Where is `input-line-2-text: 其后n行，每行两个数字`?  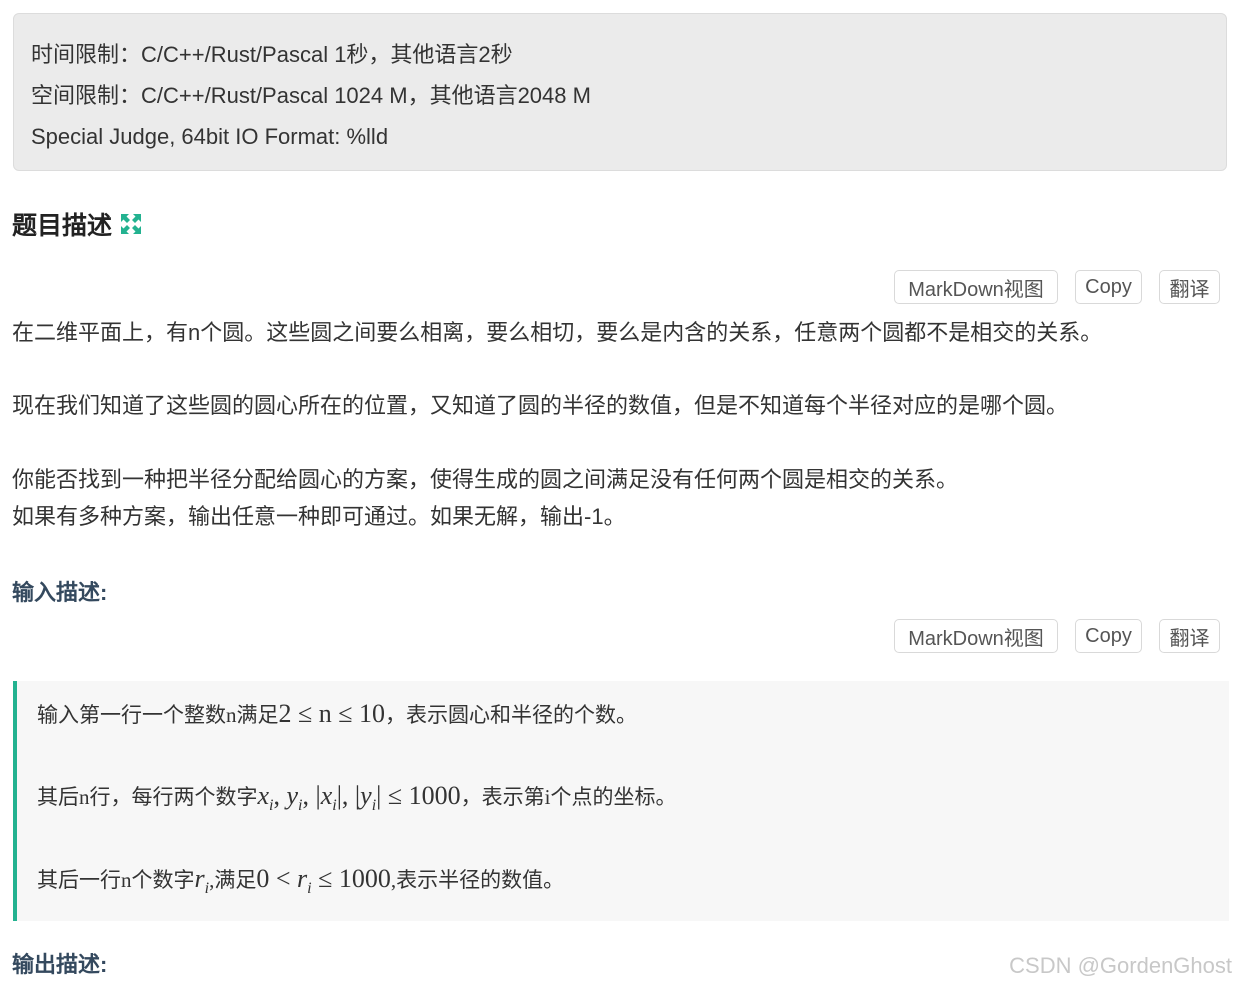 input-line-2-text: 其后n行，每行两个数字 is located at coordinates (147, 797).